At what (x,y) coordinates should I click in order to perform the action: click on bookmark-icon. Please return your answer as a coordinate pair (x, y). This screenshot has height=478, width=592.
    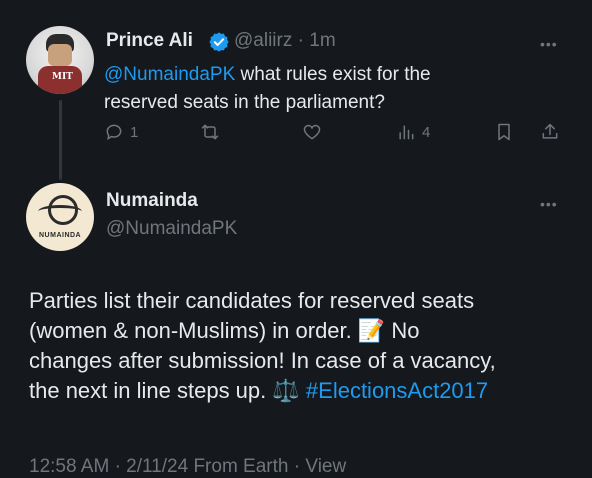
    Looking at the image, I should click on (504, 132).